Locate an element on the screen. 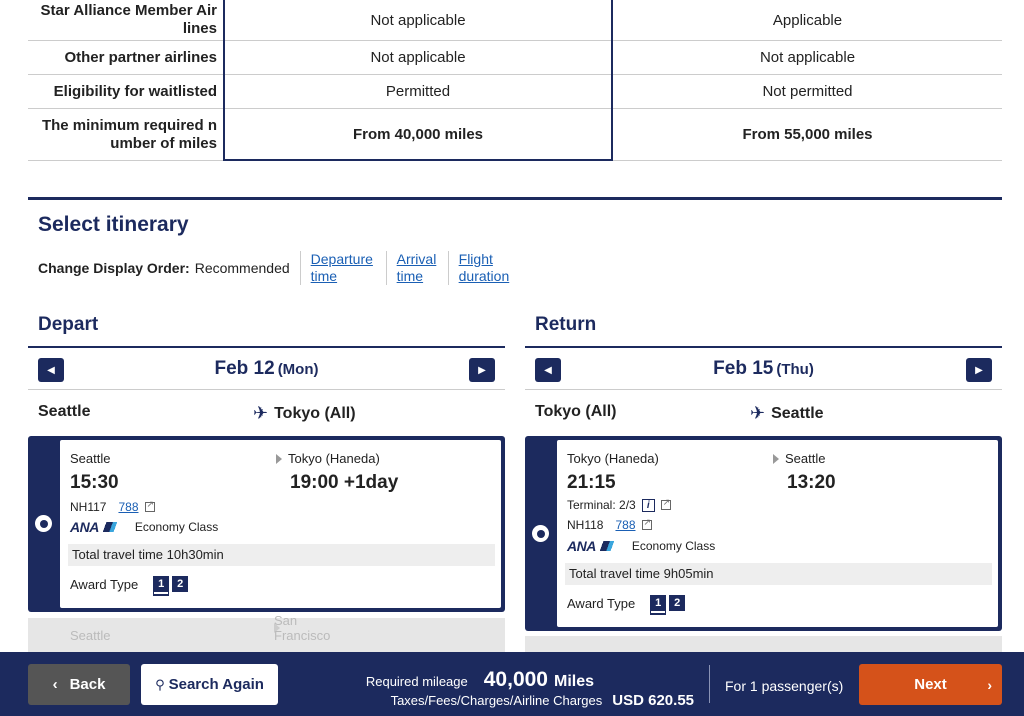 The width and height of the screenshot is (1024, 716). date-text: Feb 15 is located at coordinates (743, 368).